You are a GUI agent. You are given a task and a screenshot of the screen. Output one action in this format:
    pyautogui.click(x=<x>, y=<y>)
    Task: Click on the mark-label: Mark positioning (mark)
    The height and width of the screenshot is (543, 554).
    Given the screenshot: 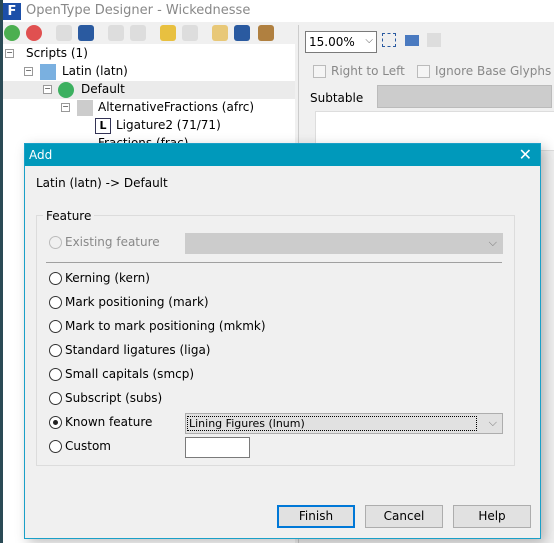 What is the action you would take?
    pyautogui.click(x=137, y=302)
    